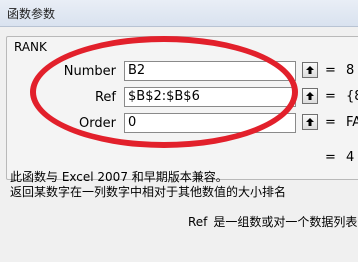  What do you see at coordinates (210, 71) in the screenshot?
I see `number-input: B2` at bounding box center [210, 71].